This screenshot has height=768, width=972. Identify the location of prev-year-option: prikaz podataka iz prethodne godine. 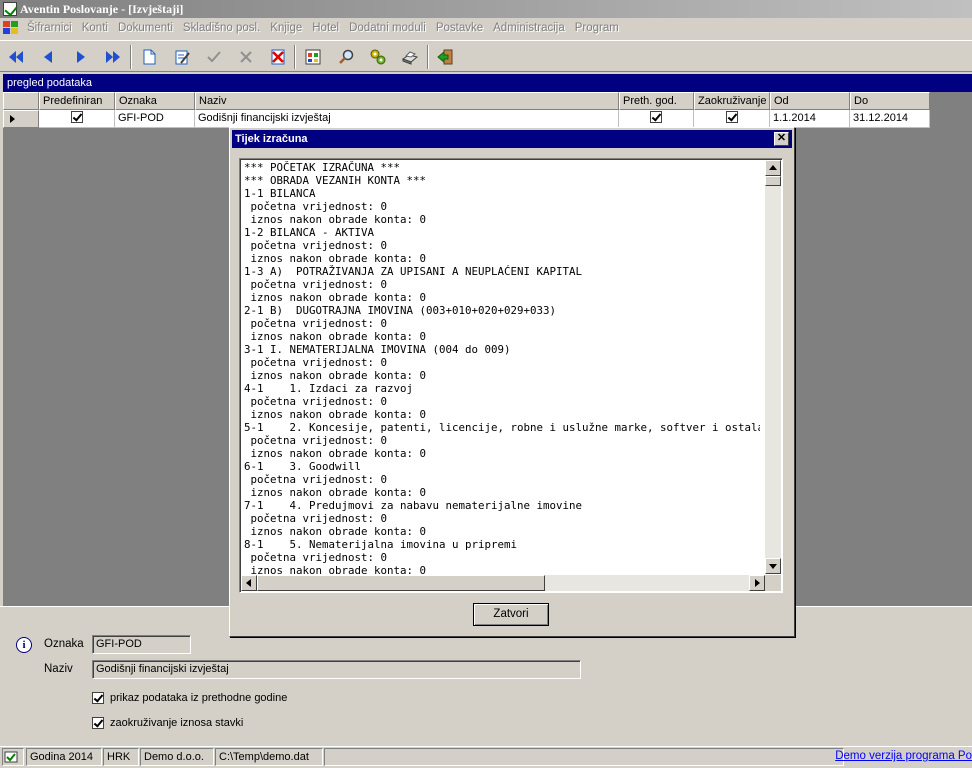
(189, 698).